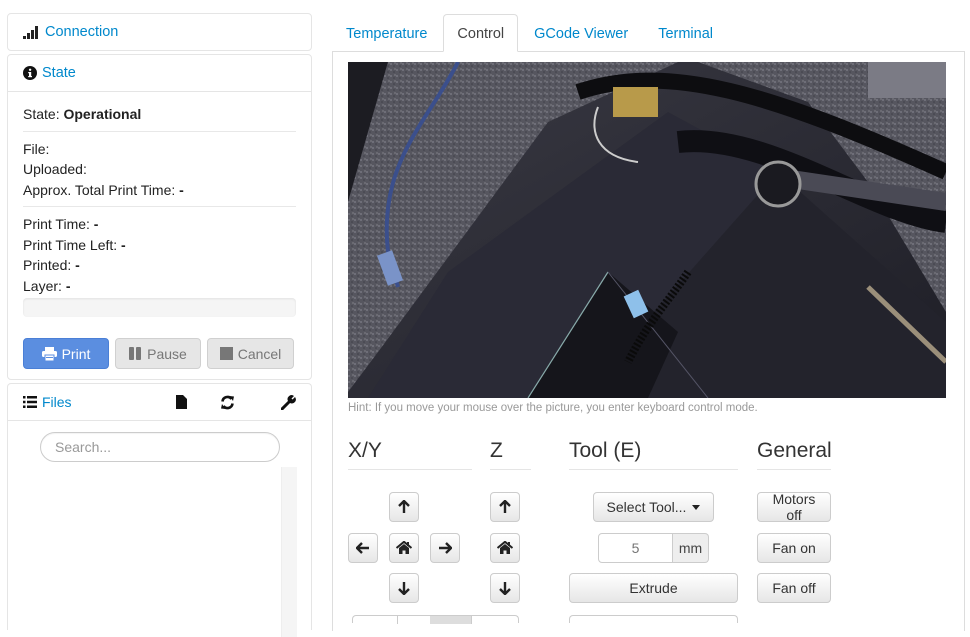 The image size is (970, 637). What do you see at coordinates (696, 507) in the screenshot?
I see `caret-down-icon` at bounding box center [696, 507].